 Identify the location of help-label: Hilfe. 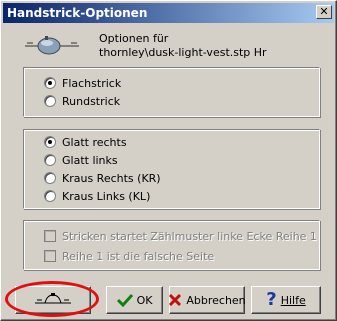
(293, 300).